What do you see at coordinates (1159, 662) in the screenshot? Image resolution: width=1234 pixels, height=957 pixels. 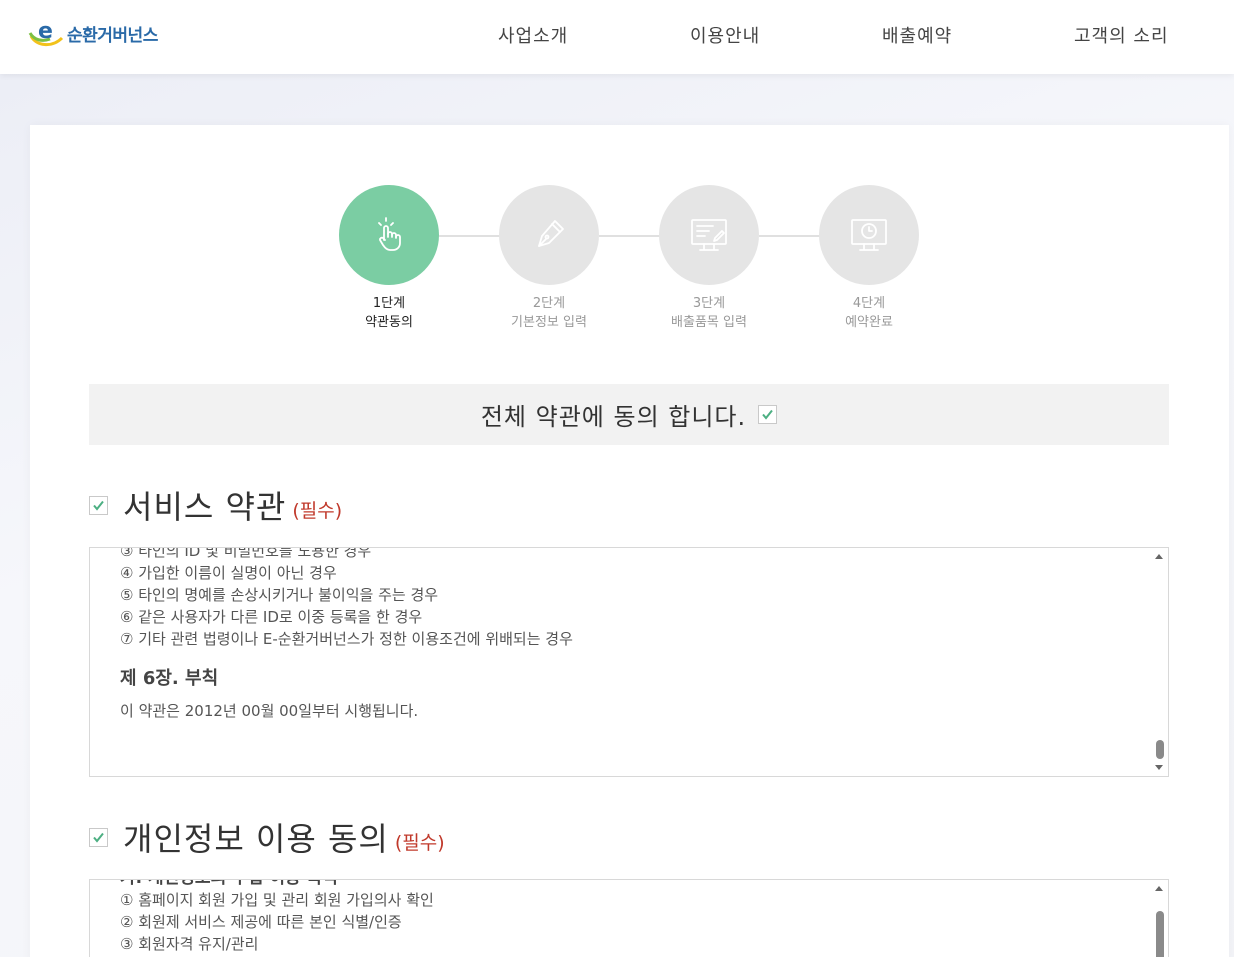 I see `service-terms-scrollbar` at bounding box center [1159, 662].